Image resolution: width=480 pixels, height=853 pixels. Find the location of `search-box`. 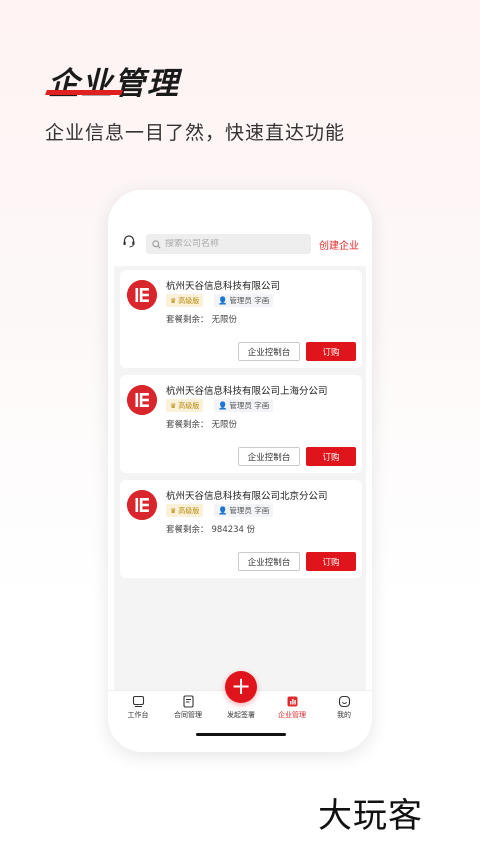

search-box is located at coordinates (228, 244).